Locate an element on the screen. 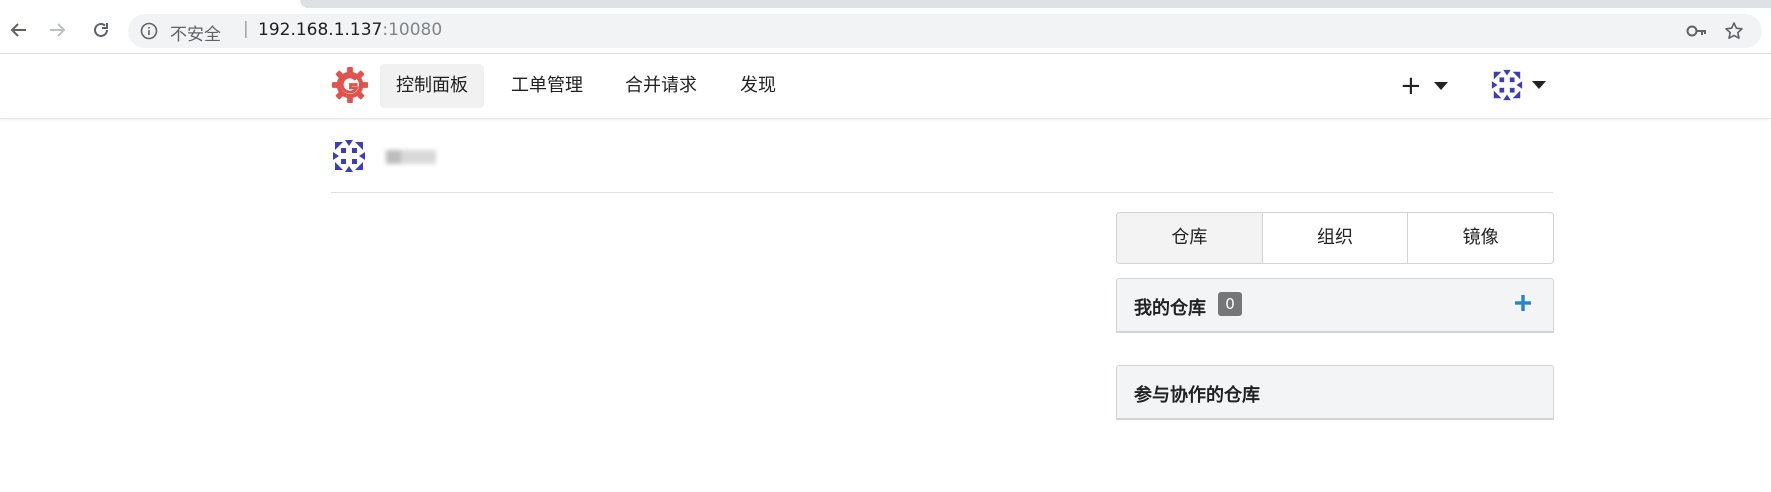 This screenshot has width=1771, height=492. address-bar: 不安全 | 192.168.1.137:10080 is located at coordinates (945, 31).